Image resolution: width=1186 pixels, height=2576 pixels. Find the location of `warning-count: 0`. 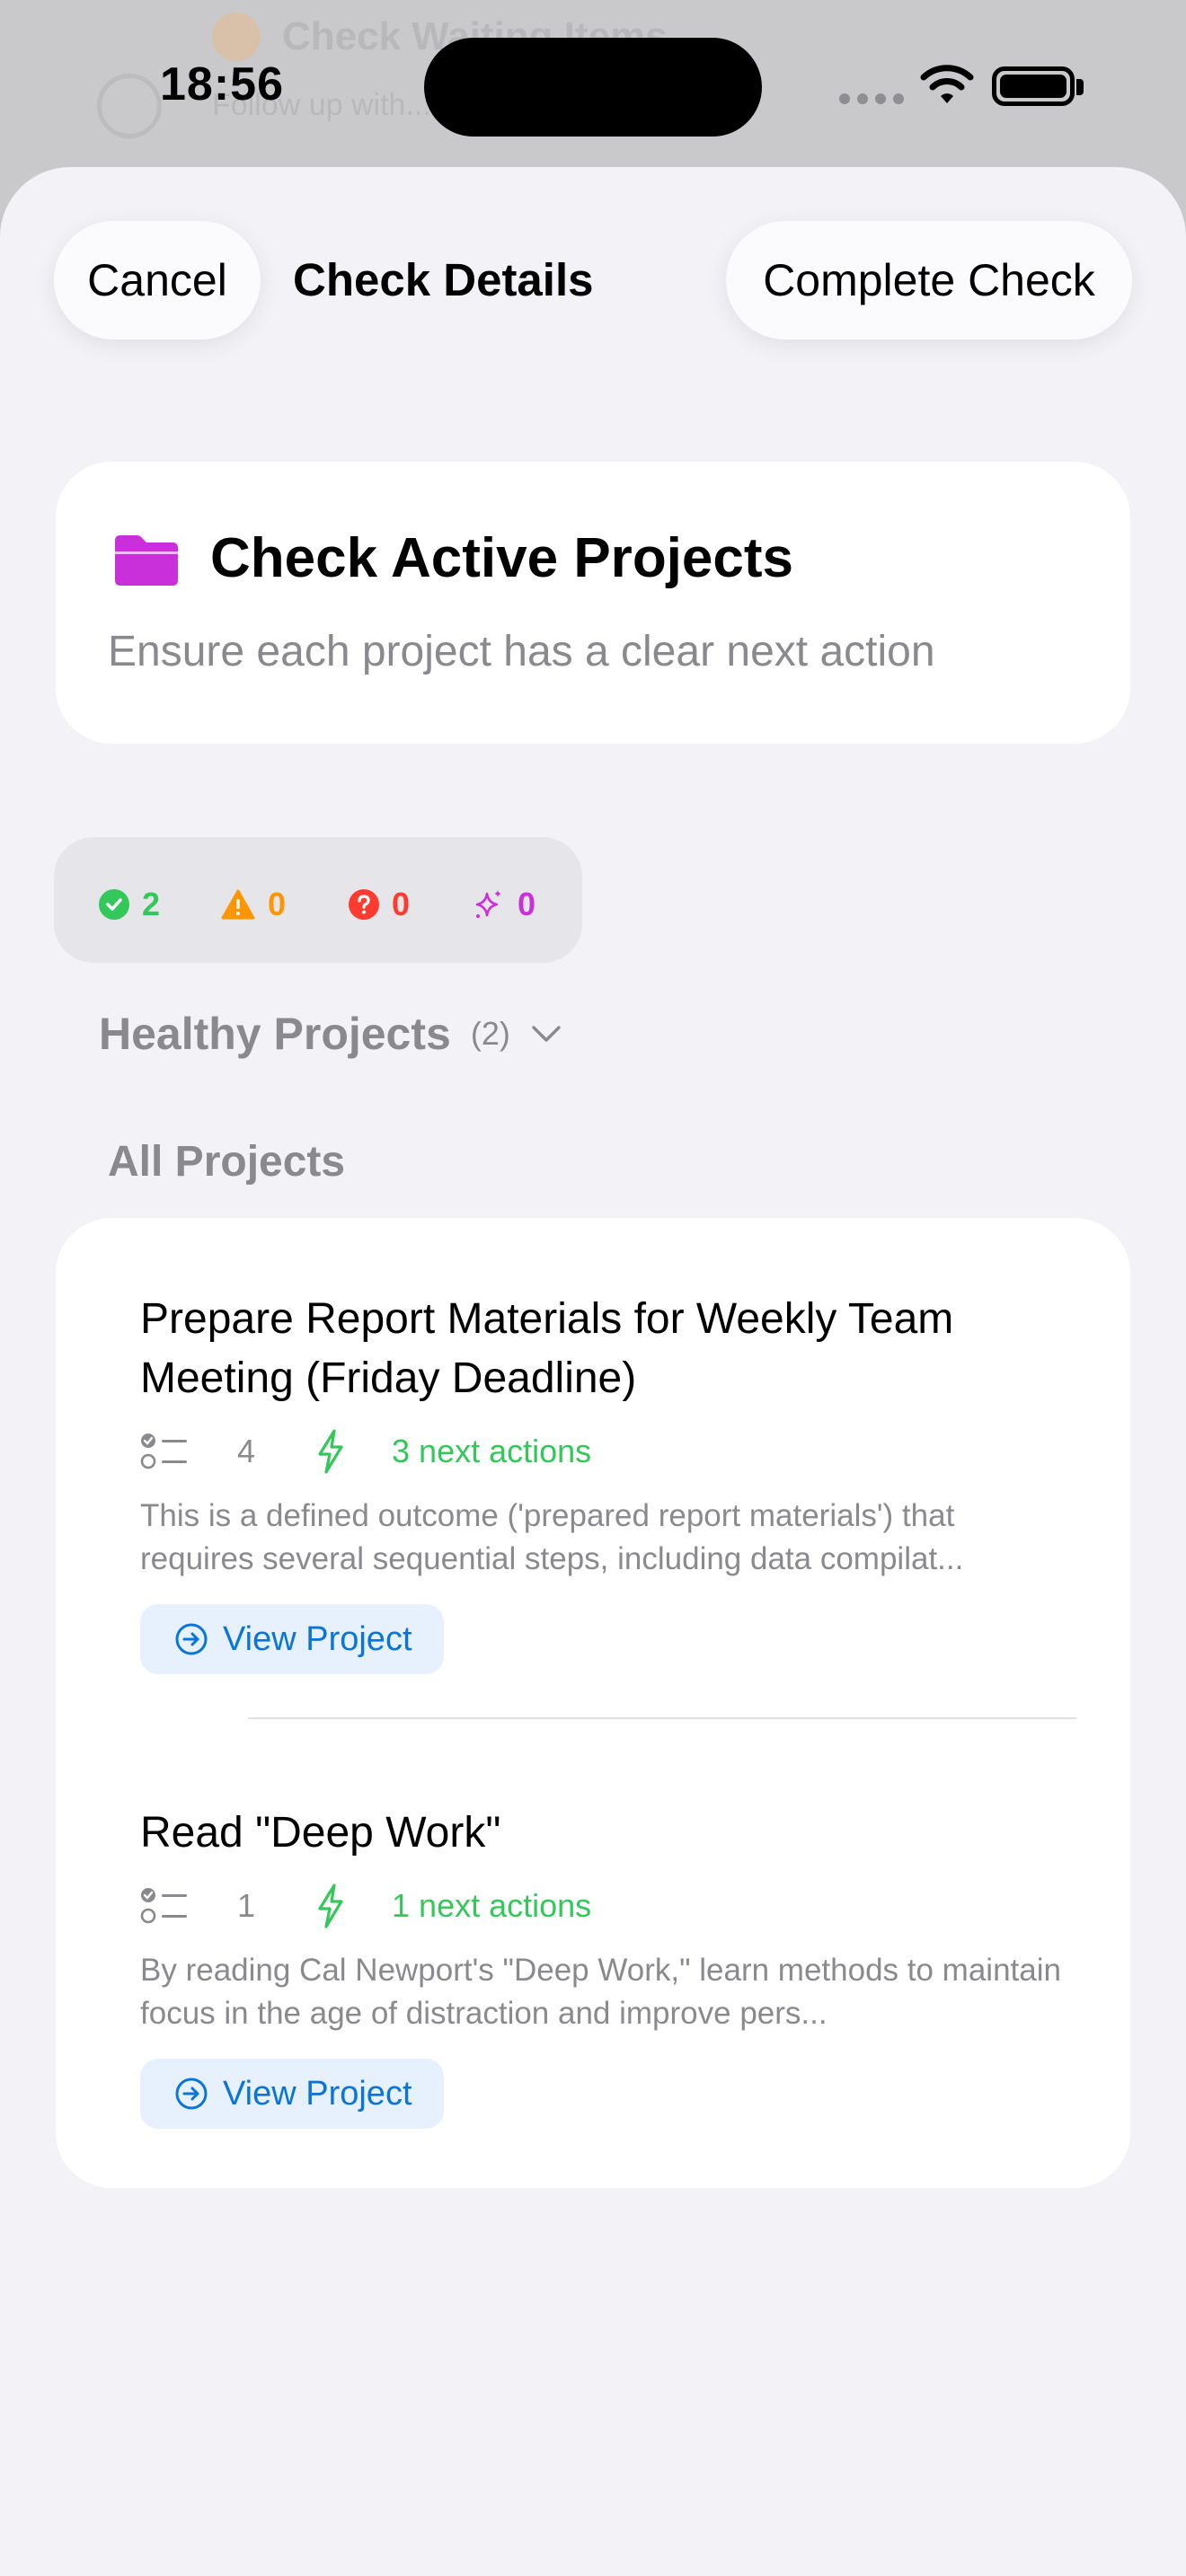

warning-count: 0 is located at coordinates (253, 904).